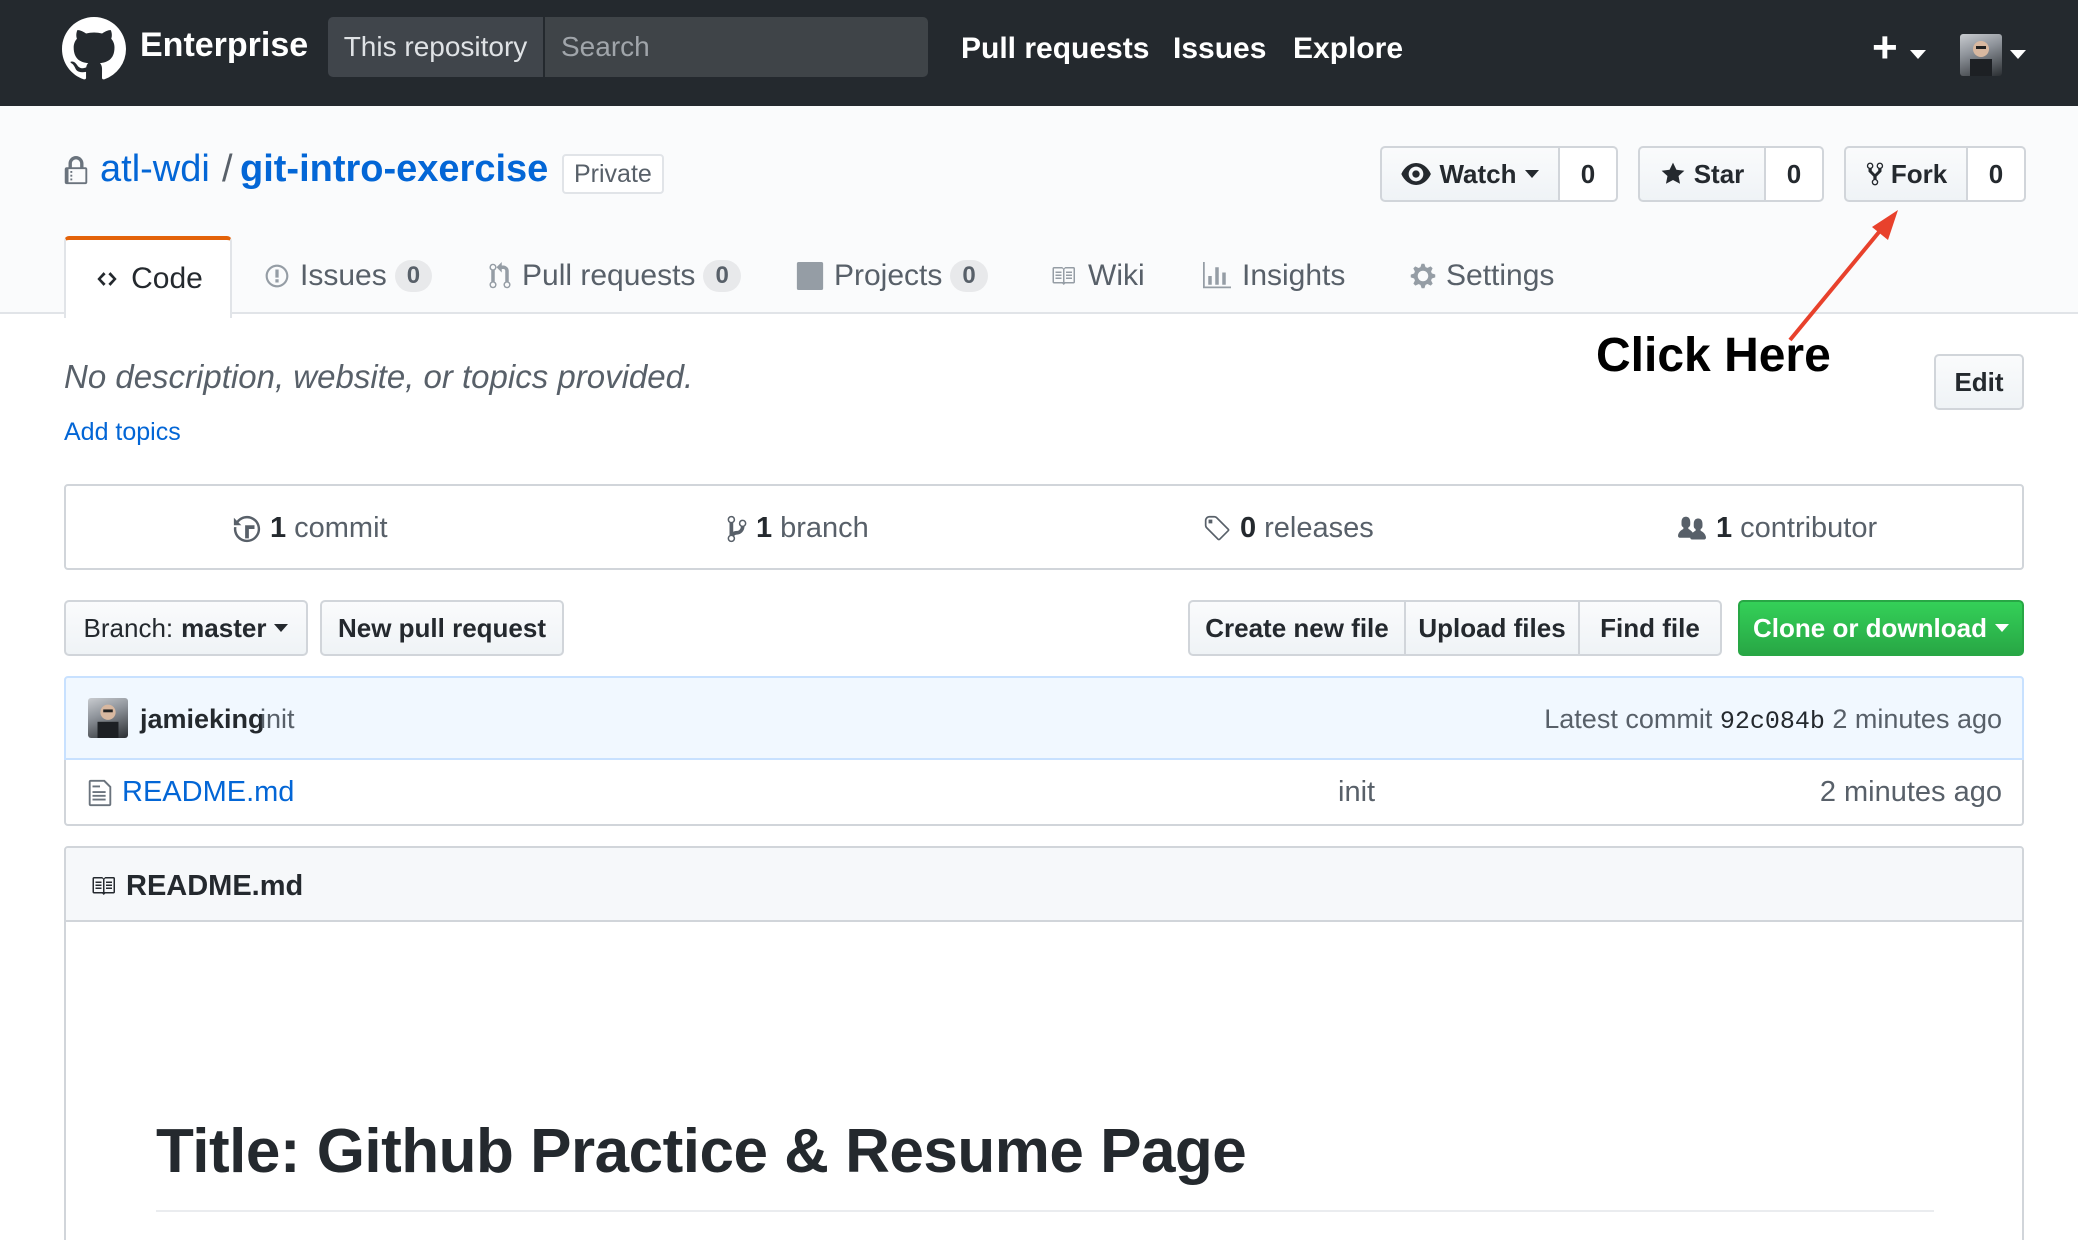  I want to click on file-age: 2 minutes ago, so click(1910, 792).